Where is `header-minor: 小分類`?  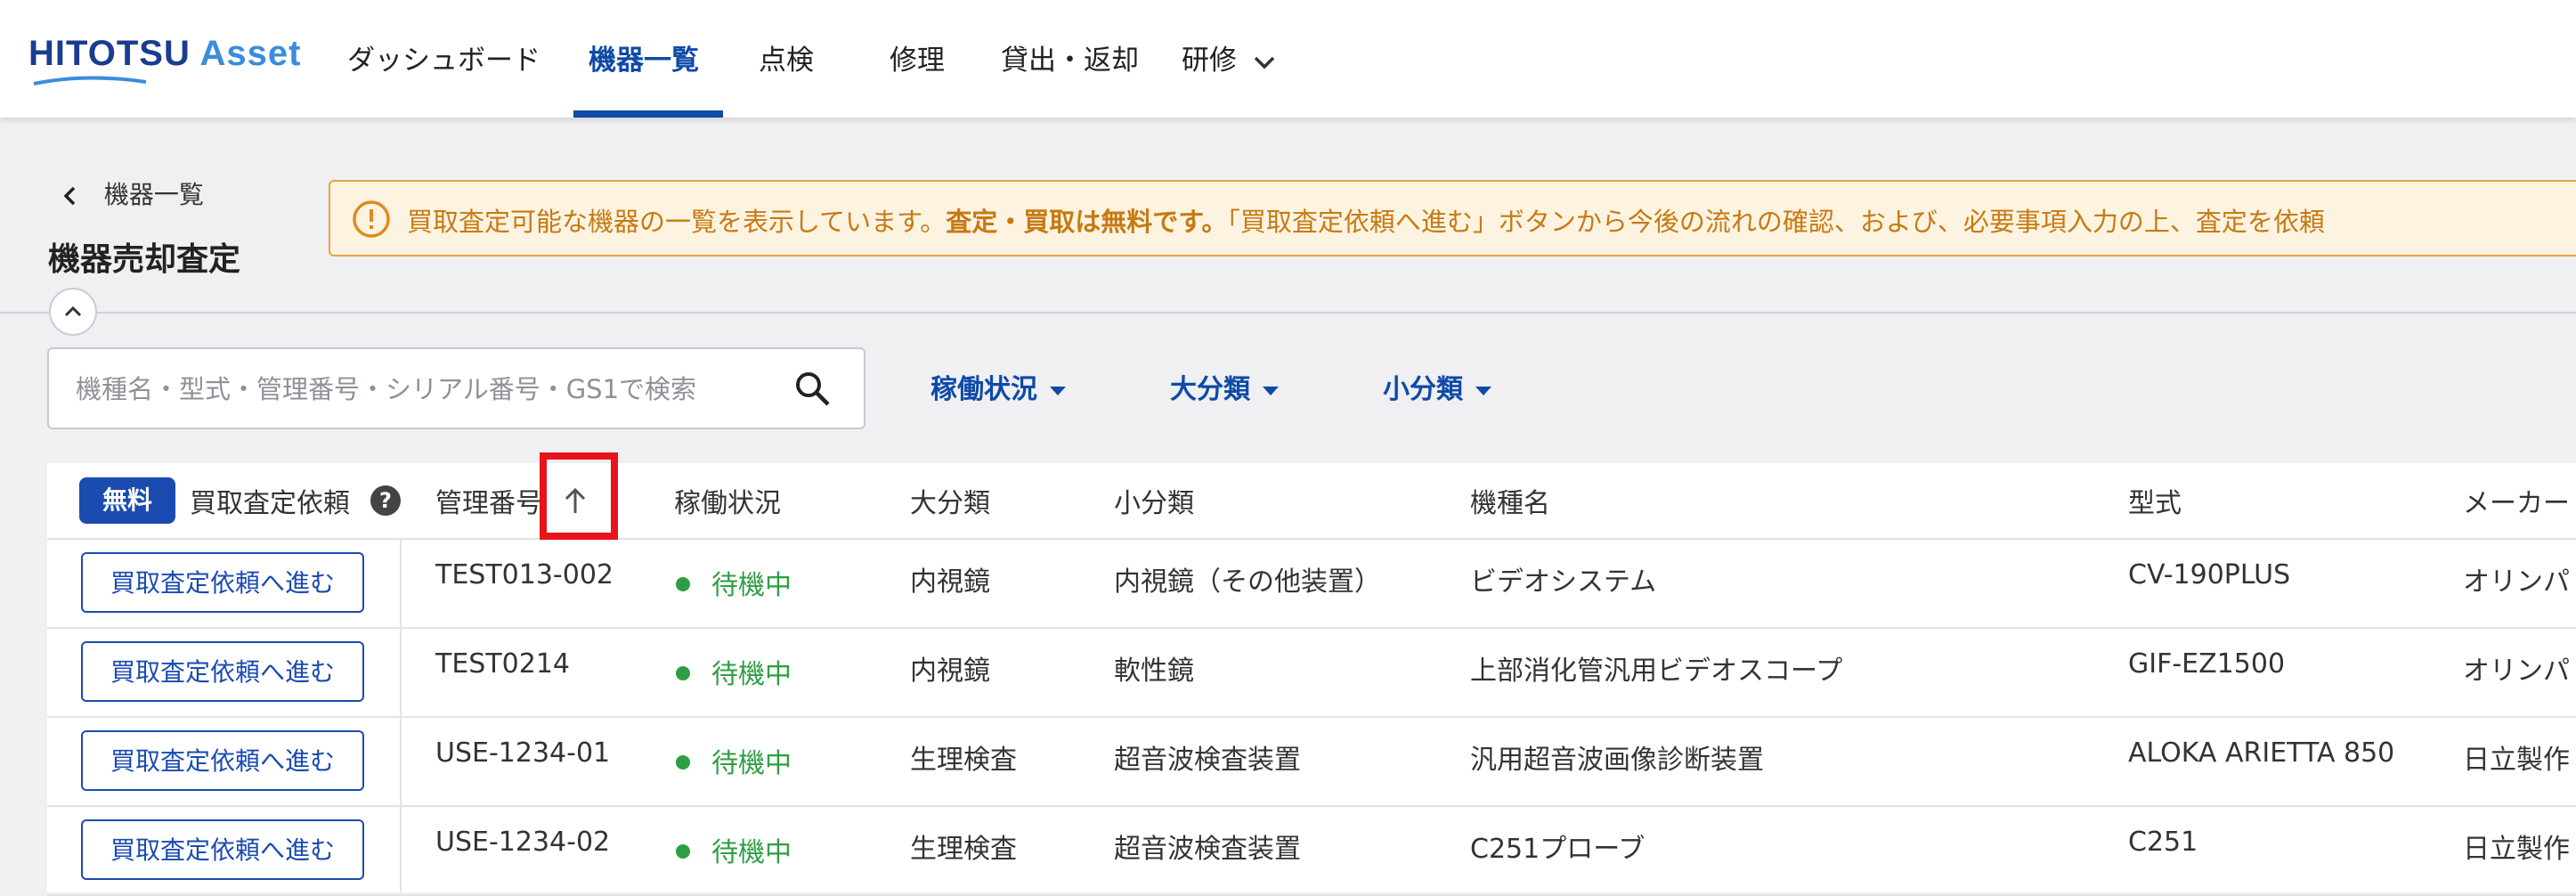 header-minor: 小分類 is located at coordinates (1154, 500).